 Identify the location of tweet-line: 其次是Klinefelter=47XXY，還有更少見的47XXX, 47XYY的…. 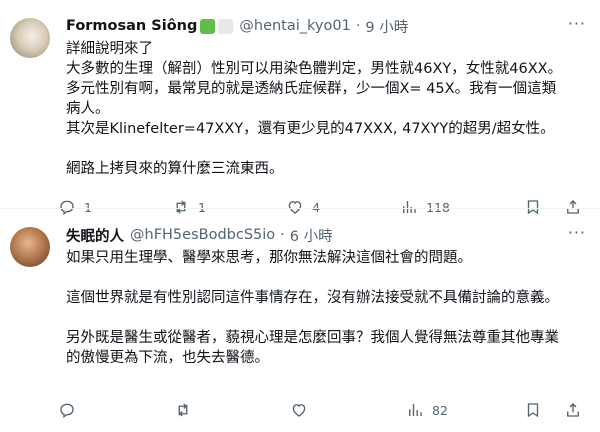
(310, 129).